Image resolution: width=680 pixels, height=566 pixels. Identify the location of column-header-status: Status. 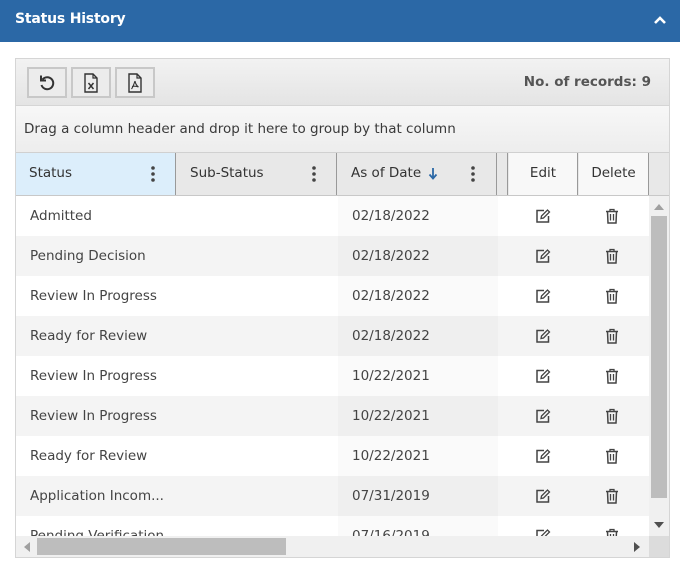
(96, 174).